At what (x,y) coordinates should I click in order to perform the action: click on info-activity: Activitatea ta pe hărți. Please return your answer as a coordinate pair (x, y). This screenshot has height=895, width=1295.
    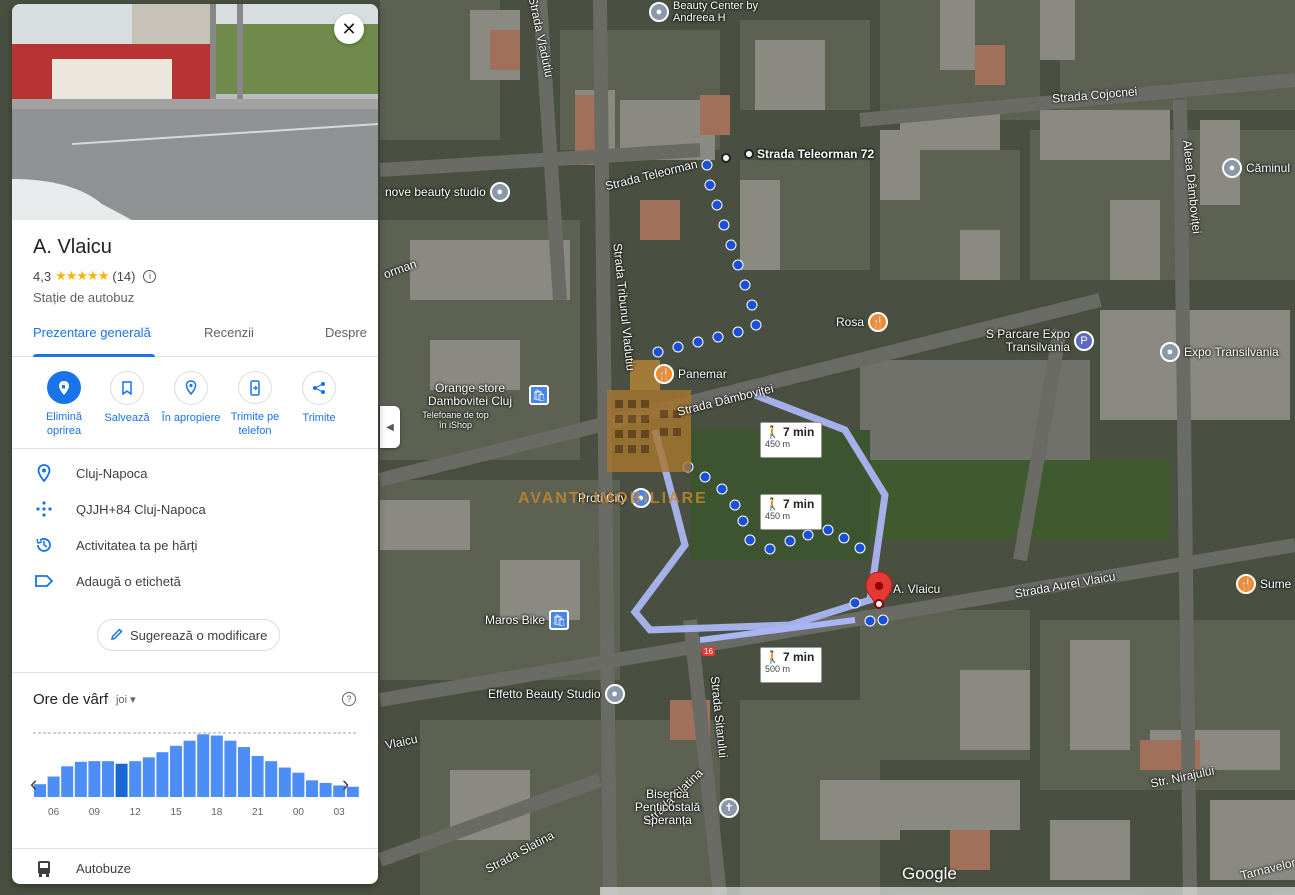
    Looking at the image, I should click on (195, 545).